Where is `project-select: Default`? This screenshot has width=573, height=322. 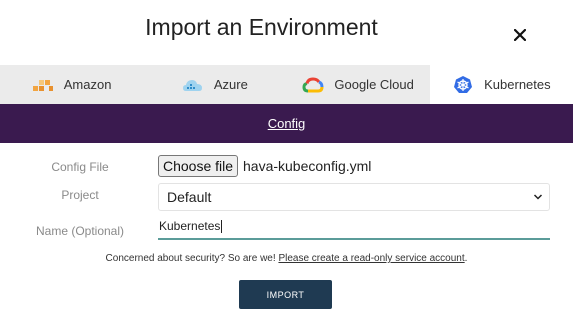
project-select: Default is located at coordinates (354, 197).